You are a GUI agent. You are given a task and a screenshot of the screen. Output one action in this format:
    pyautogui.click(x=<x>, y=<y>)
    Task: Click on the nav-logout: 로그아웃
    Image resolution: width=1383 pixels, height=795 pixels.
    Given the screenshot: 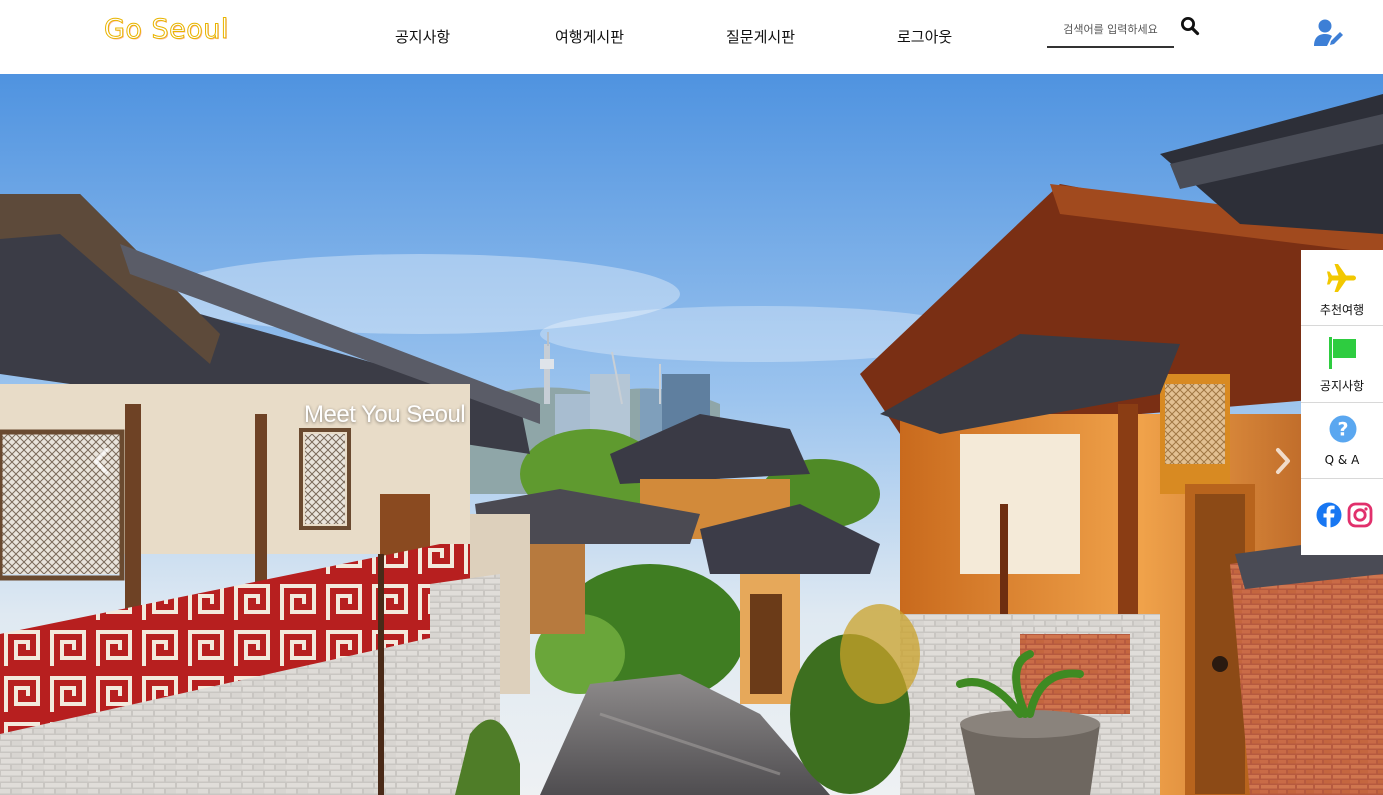 What is the action you would take?
    pyautogui.click(x=924, y=36)
    